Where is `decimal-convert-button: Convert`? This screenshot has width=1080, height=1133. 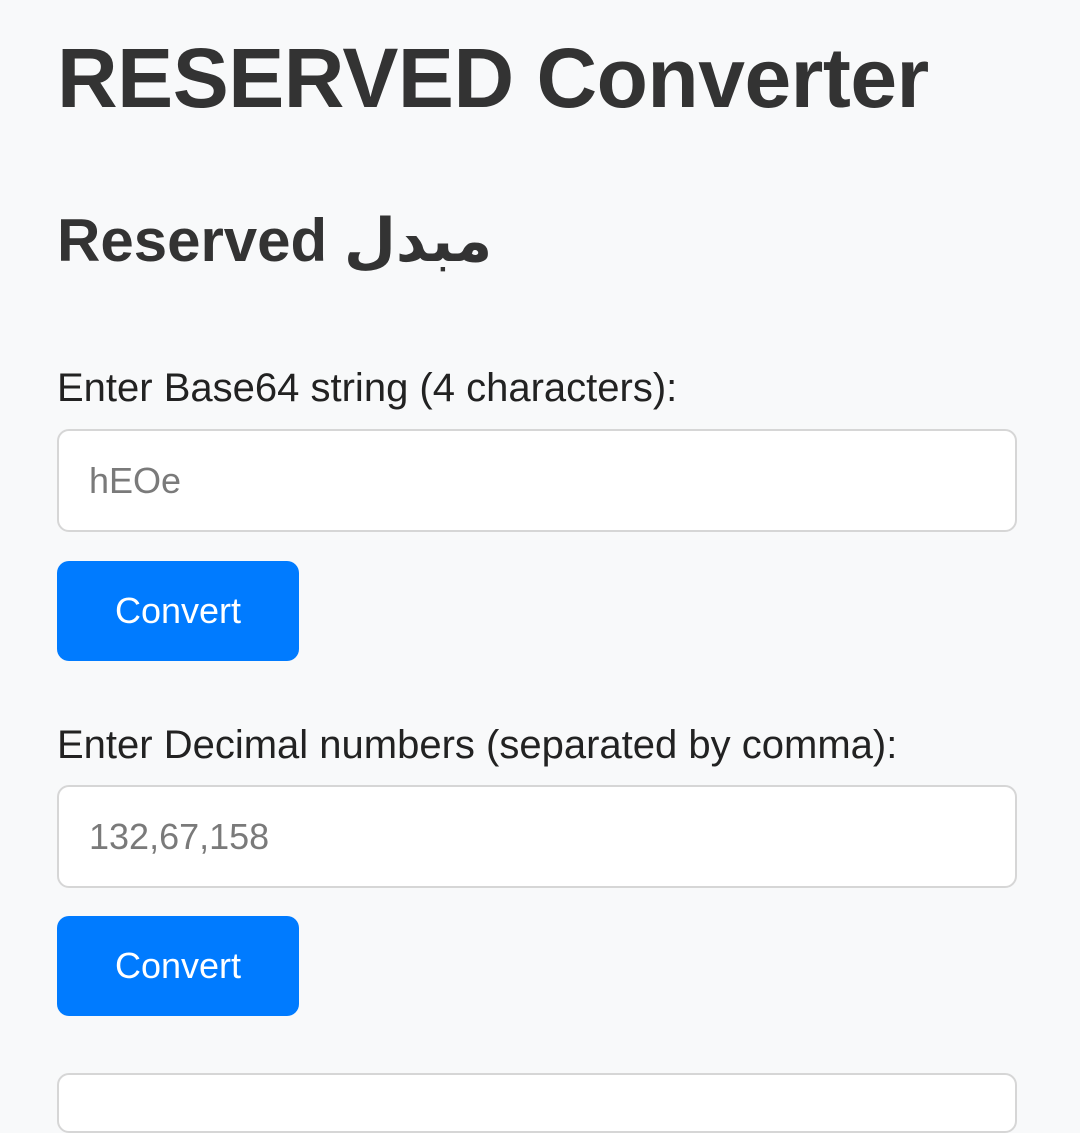
decimal-convert-button: Convert is located at coordinates (178, 966).